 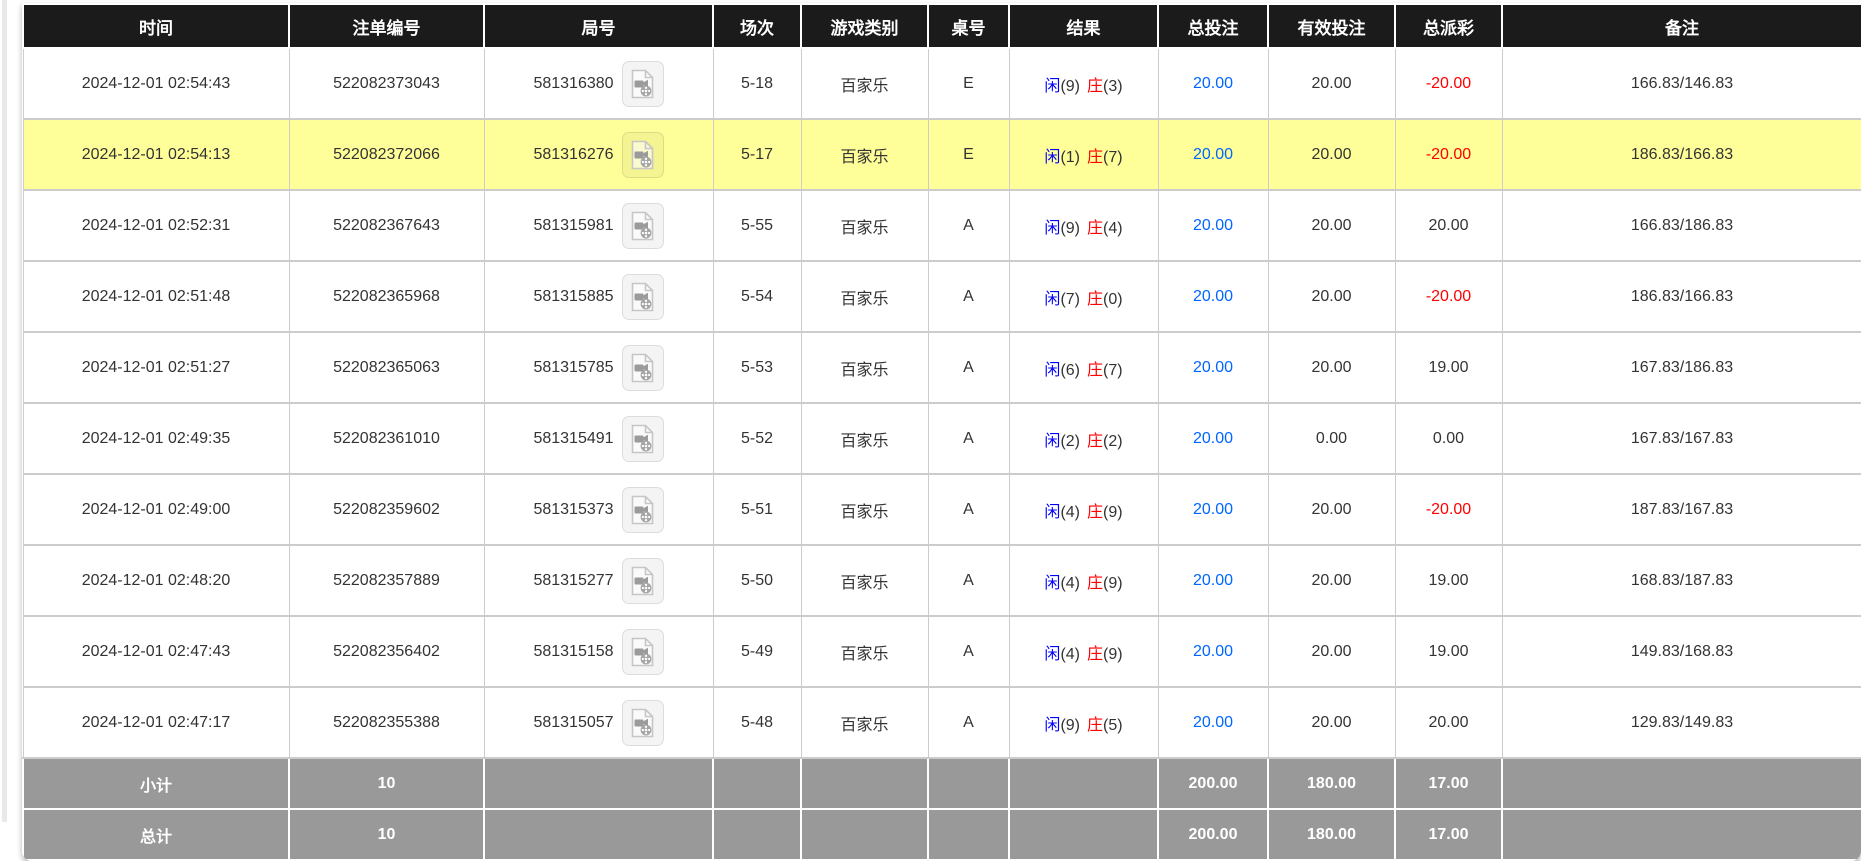 I want to click on total-remark-cell, so click(x=1681, y=834).